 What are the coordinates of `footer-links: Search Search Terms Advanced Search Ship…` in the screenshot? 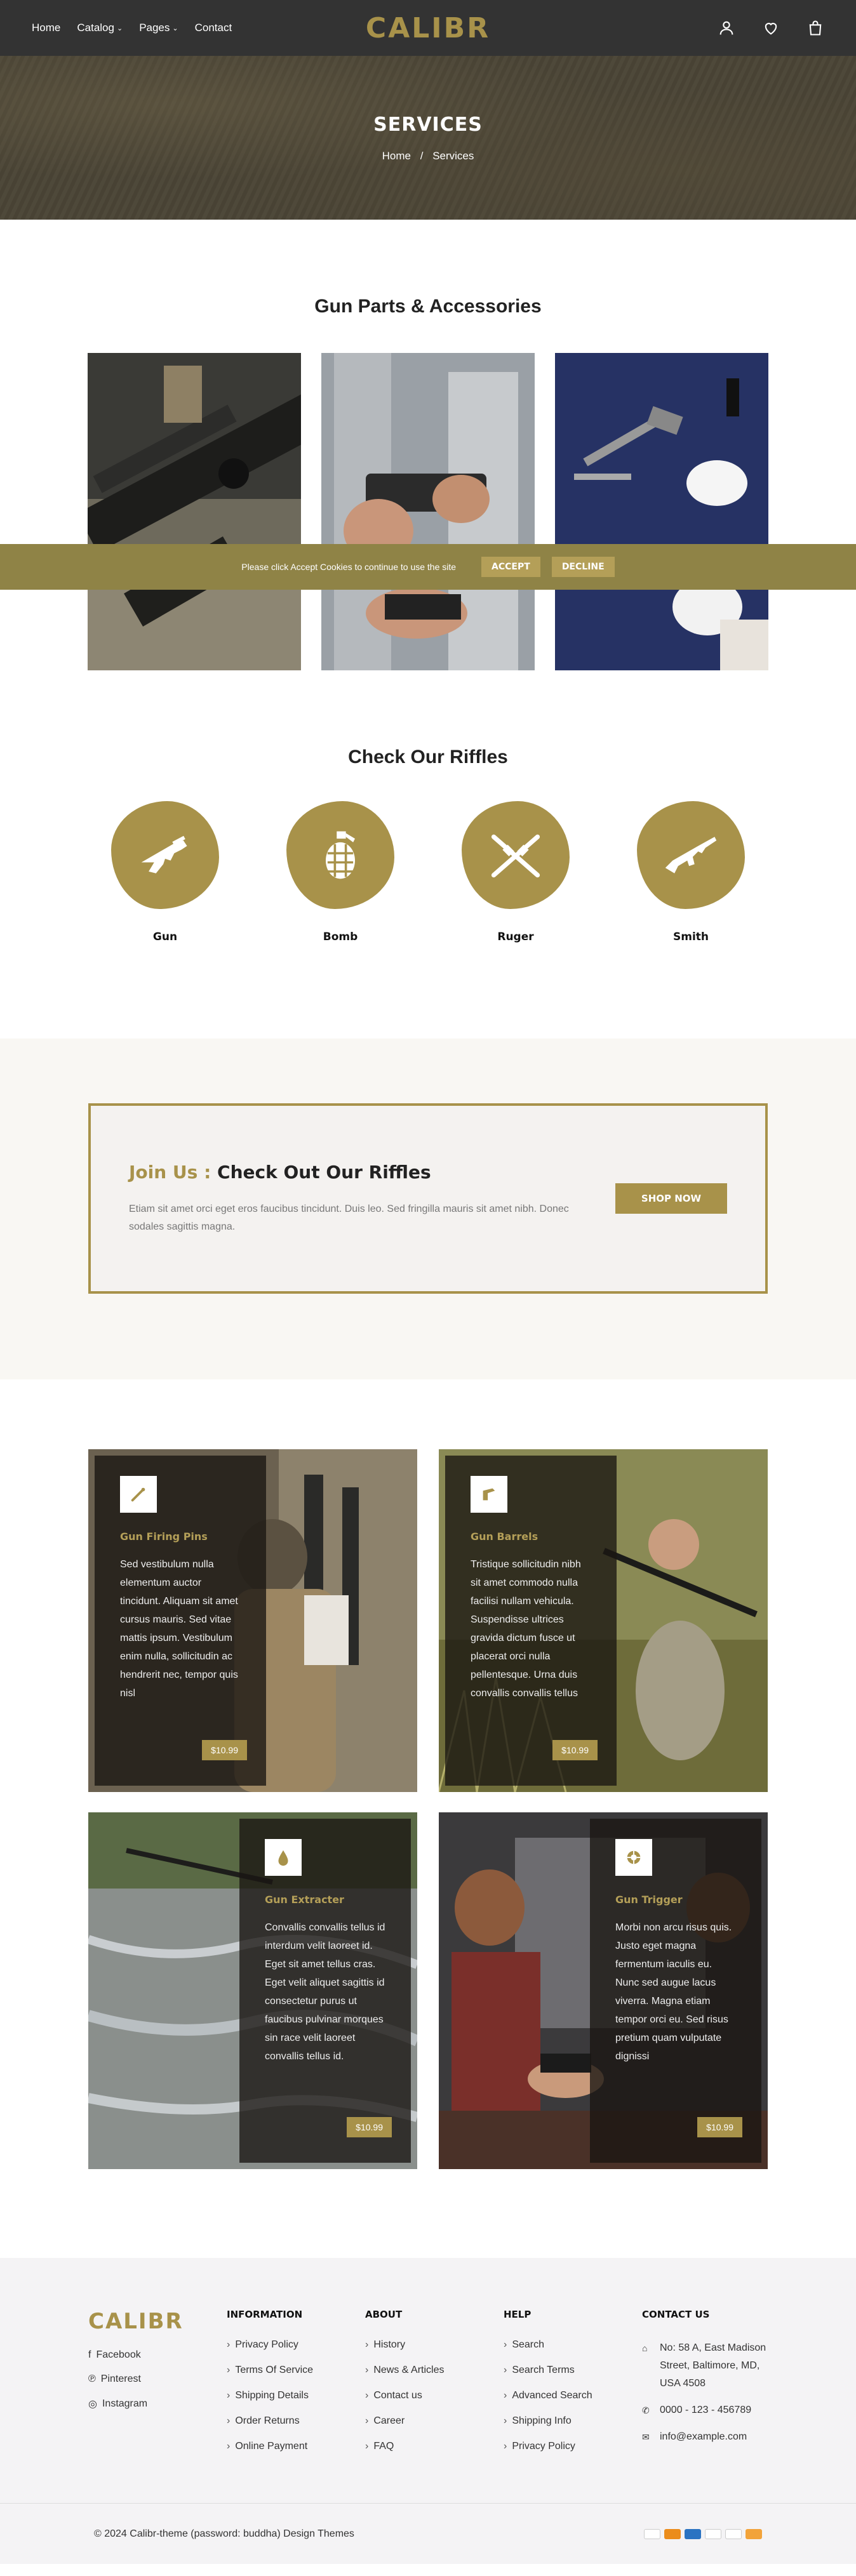 It's located at (573, 2395).